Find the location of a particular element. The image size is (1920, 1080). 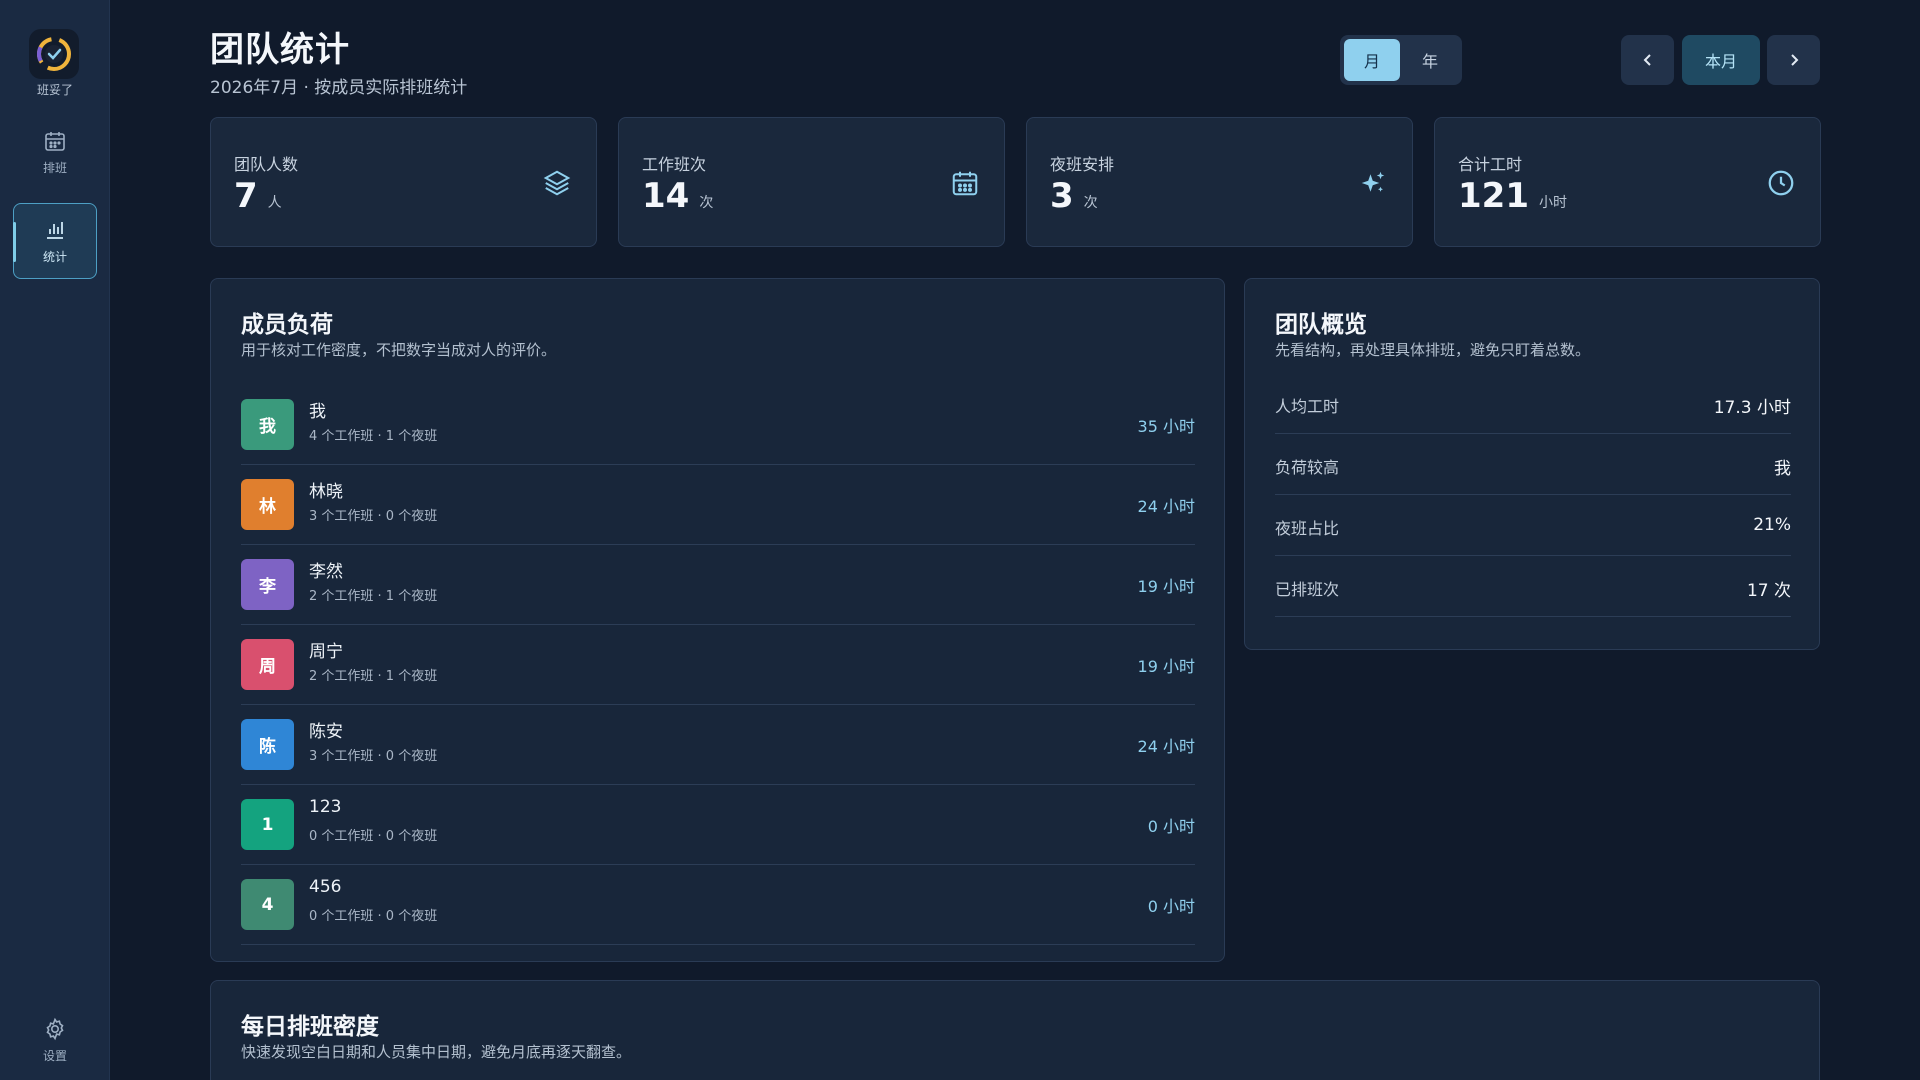

stat-card-shifts: 工作班次 14 次 is located at coordinates (811, 182).